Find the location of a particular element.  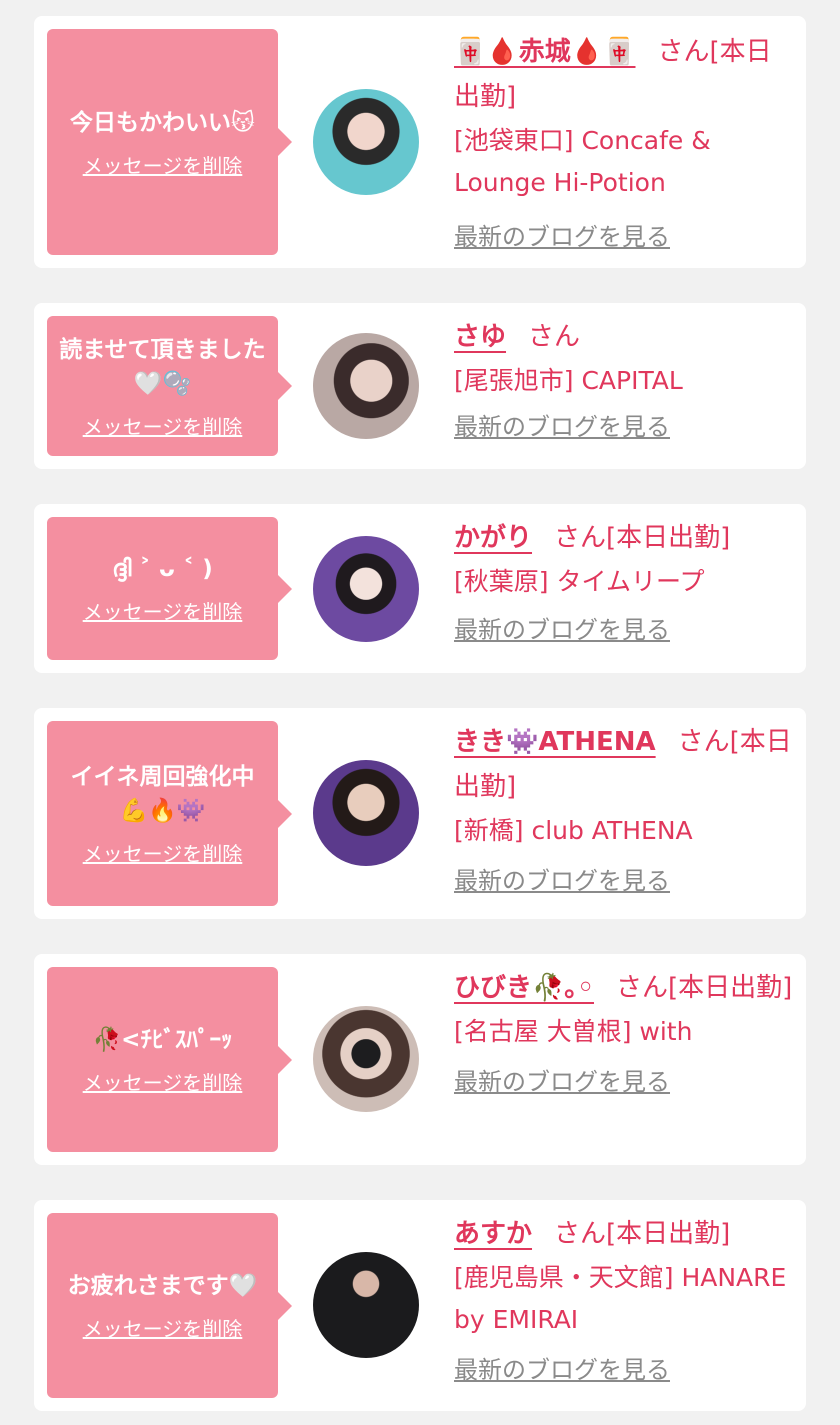

message-bubble: 🥀<ﾁﾋﾞｽﾊﾟｰｯ メッセージを削除 is located at coordinates (169, 1059).